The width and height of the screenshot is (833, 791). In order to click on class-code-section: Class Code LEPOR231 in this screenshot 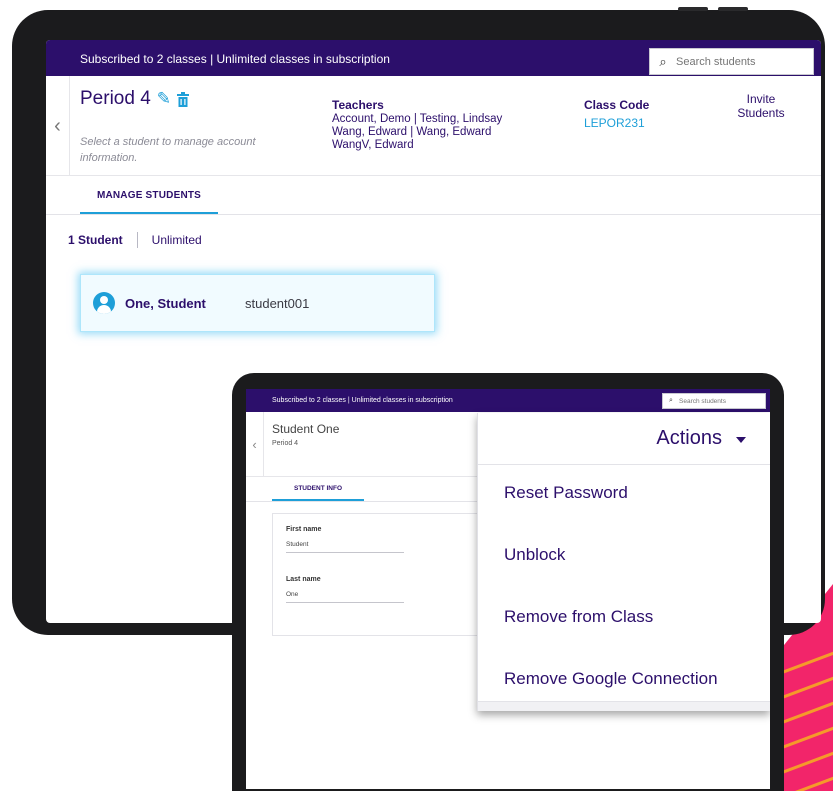, I will do `click(616, 114)`.